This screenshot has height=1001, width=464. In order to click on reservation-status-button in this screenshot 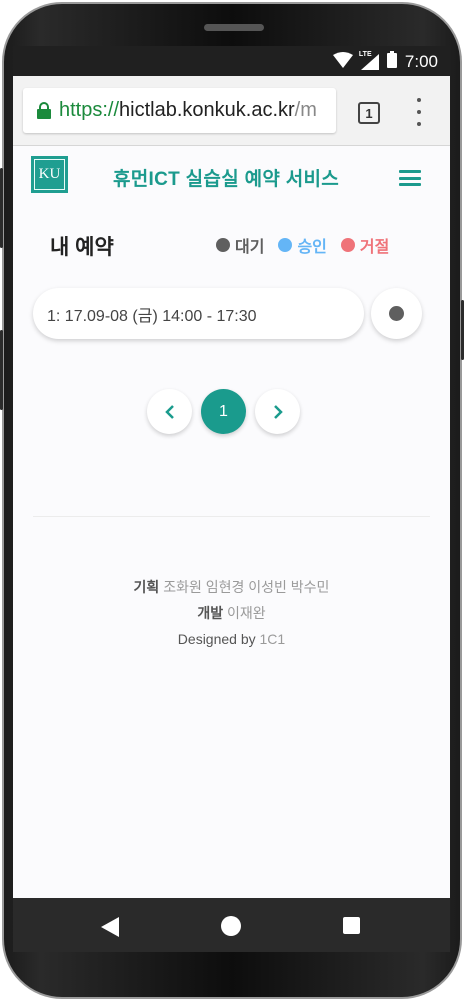, I will do `click(396, 313)`.